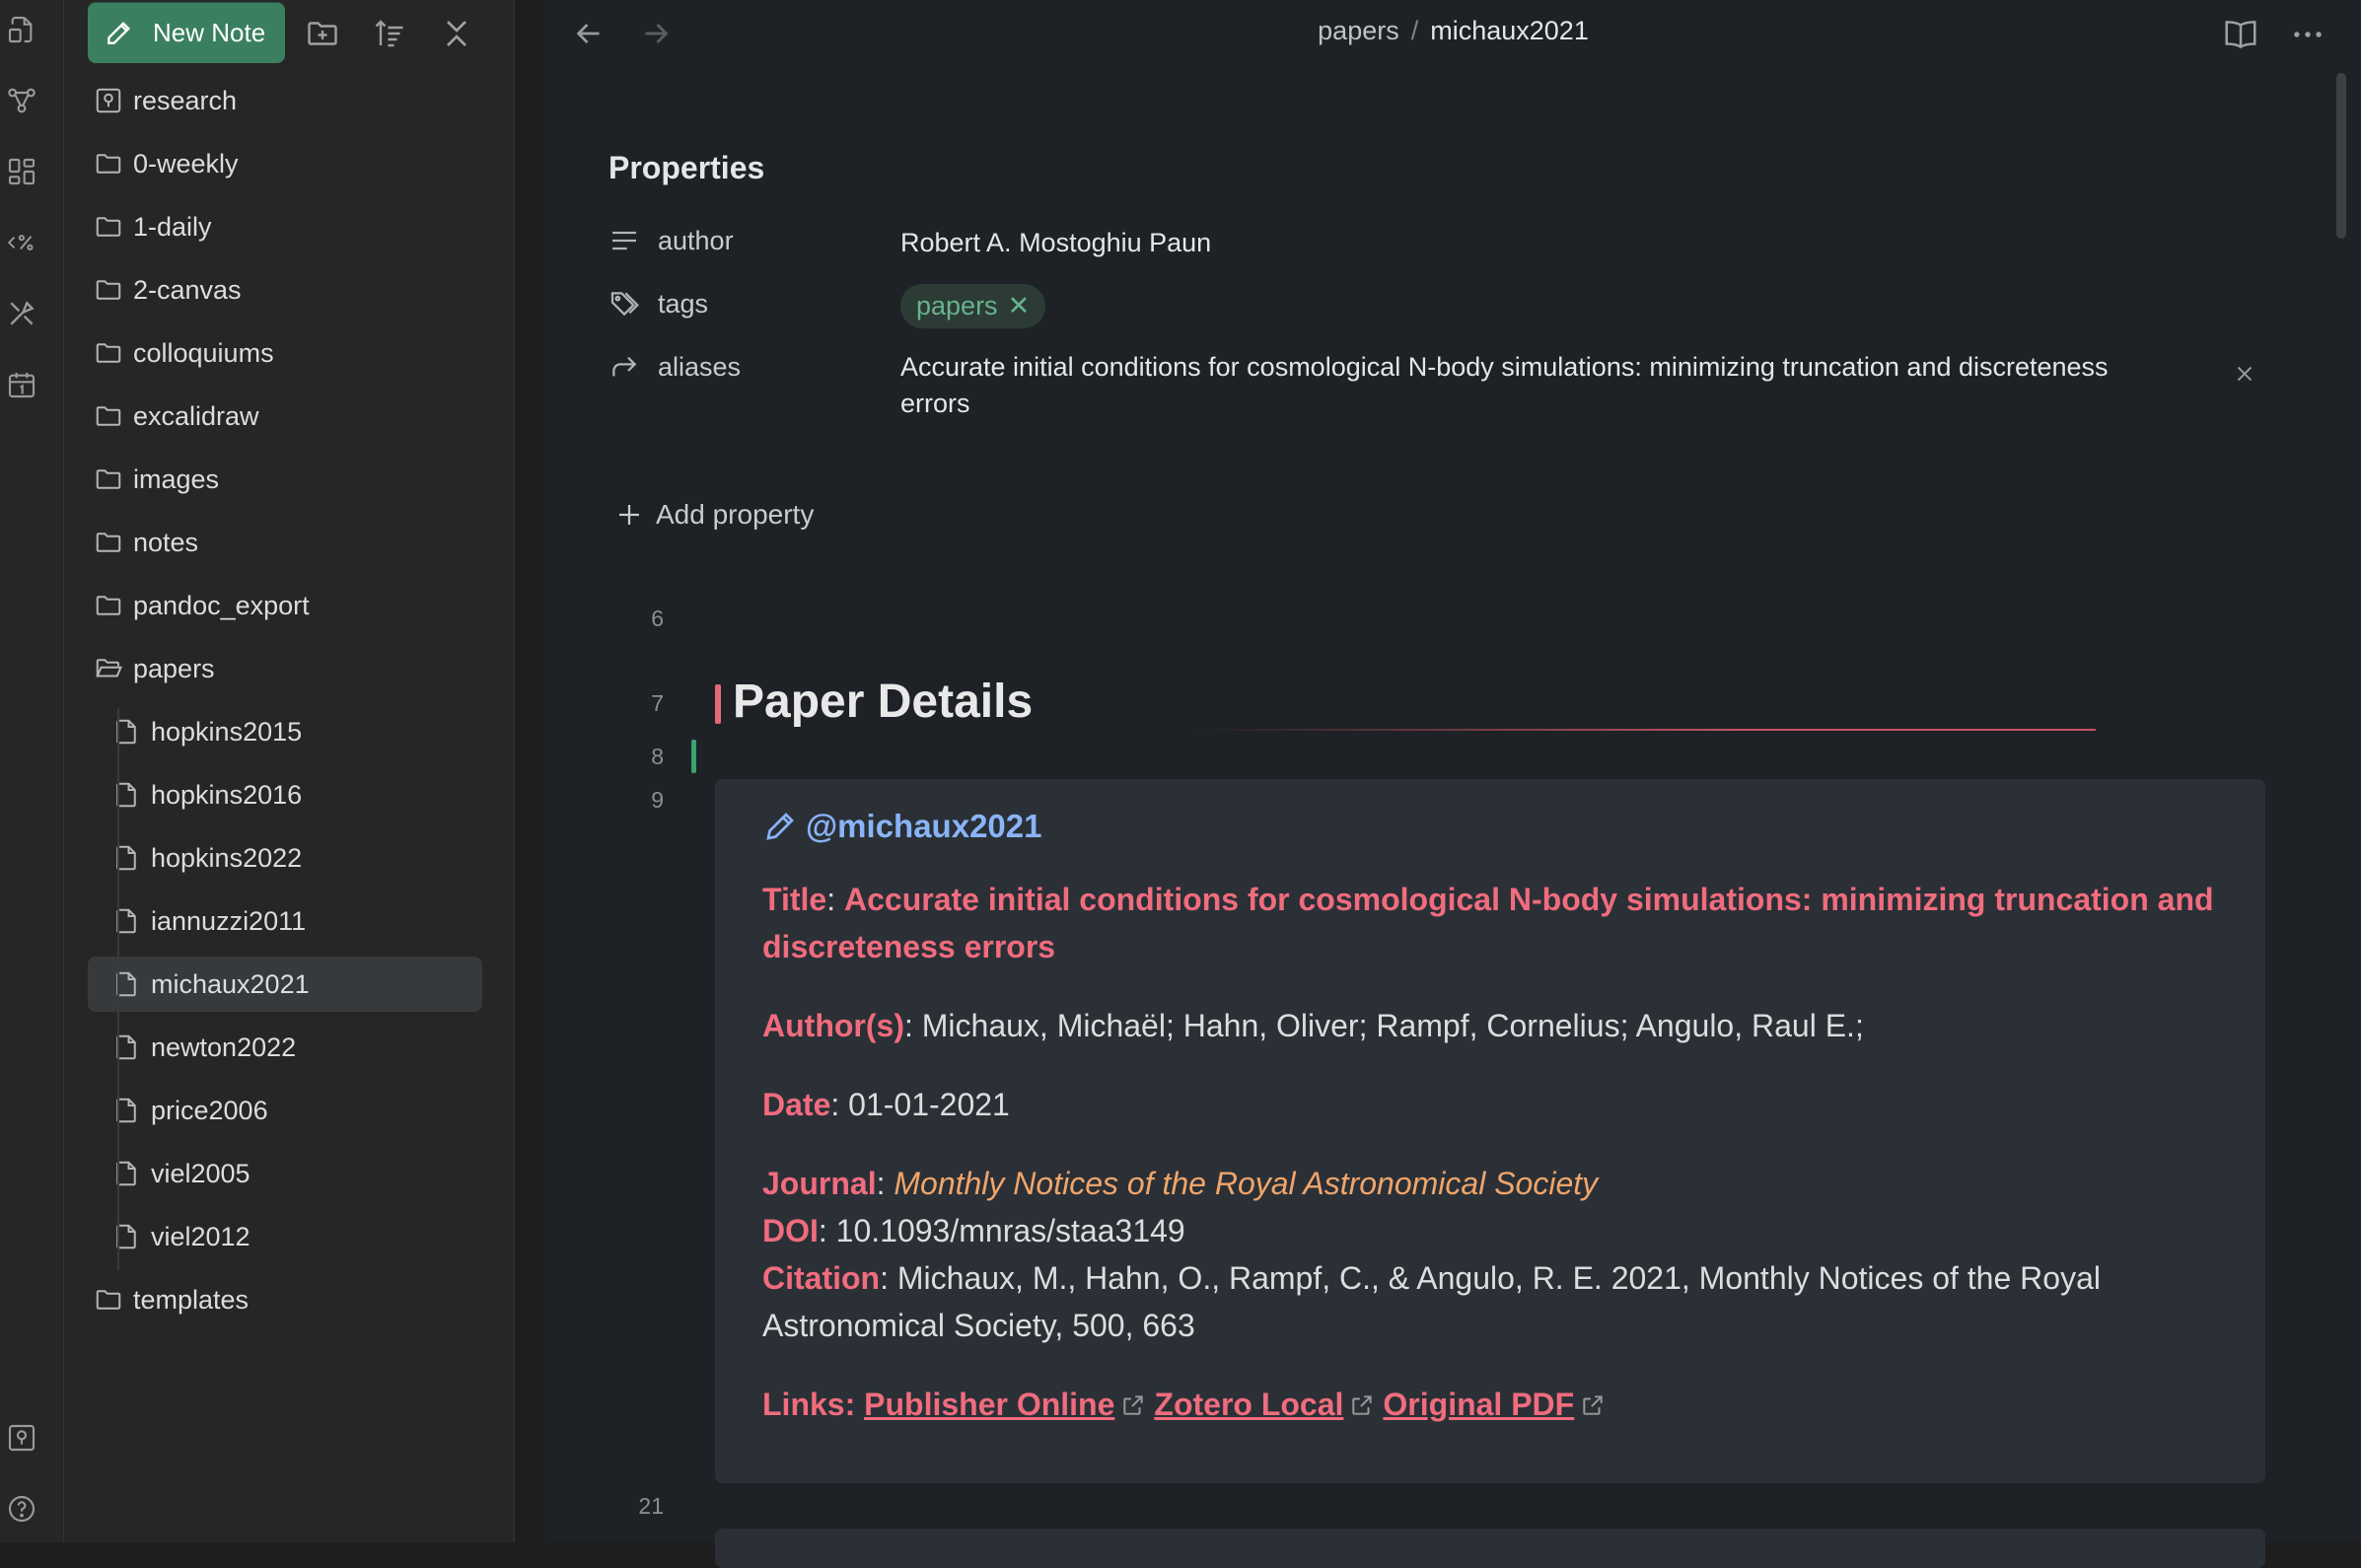  Describe the element at coordinates (693, 756) in the screenshot. I see `text-cursor` at that location.